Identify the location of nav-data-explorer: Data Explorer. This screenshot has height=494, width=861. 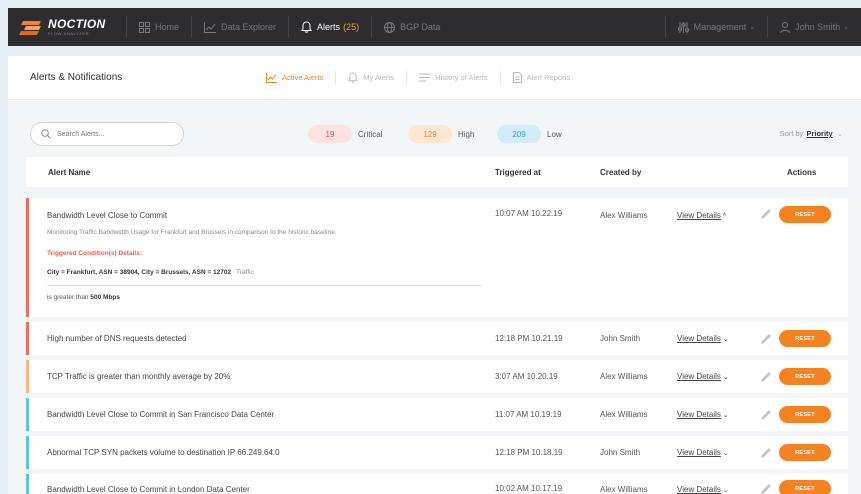
(240, 27).